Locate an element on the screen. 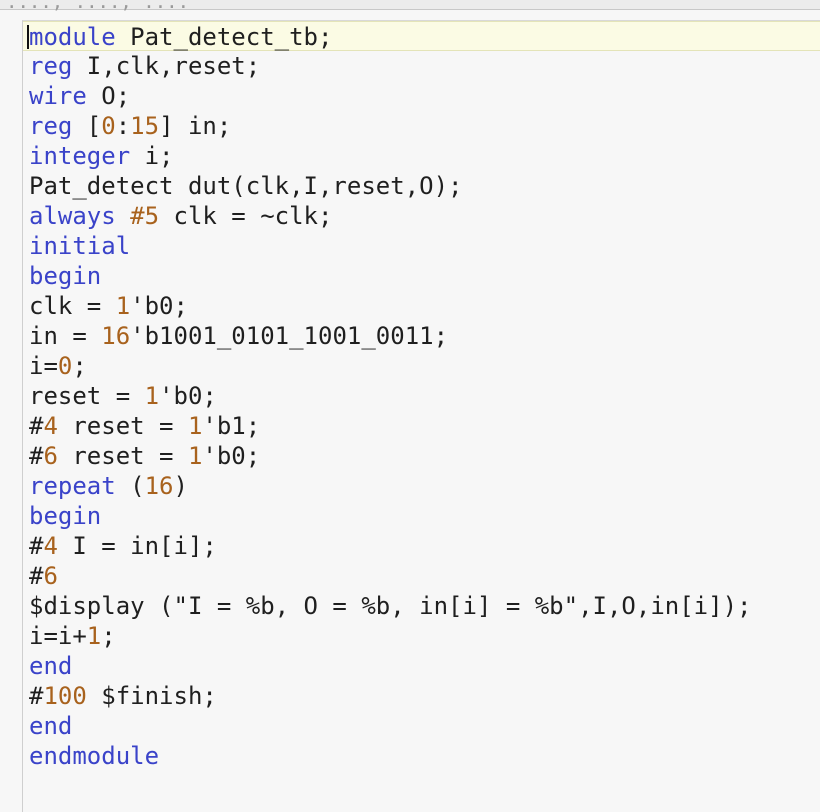 This screenshot has height=812, width=820. code-line: repeat (16) is located at coordinates (421, 486).